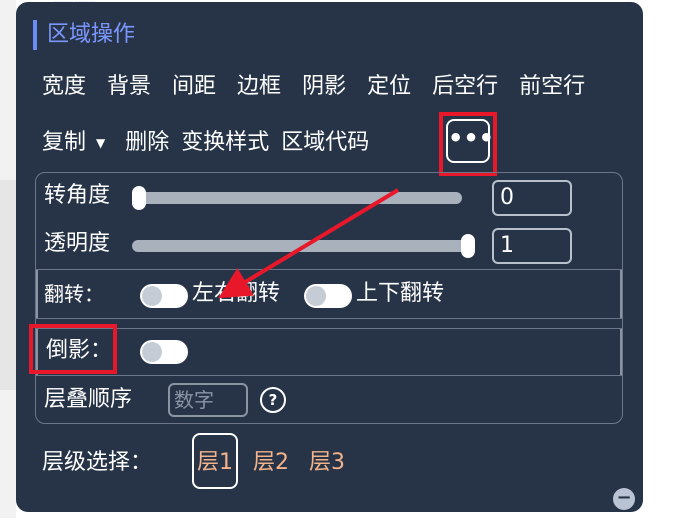  Describe the element at coordinates (164, 352) in the screenshot. I see `reflection-toggle` at that location.